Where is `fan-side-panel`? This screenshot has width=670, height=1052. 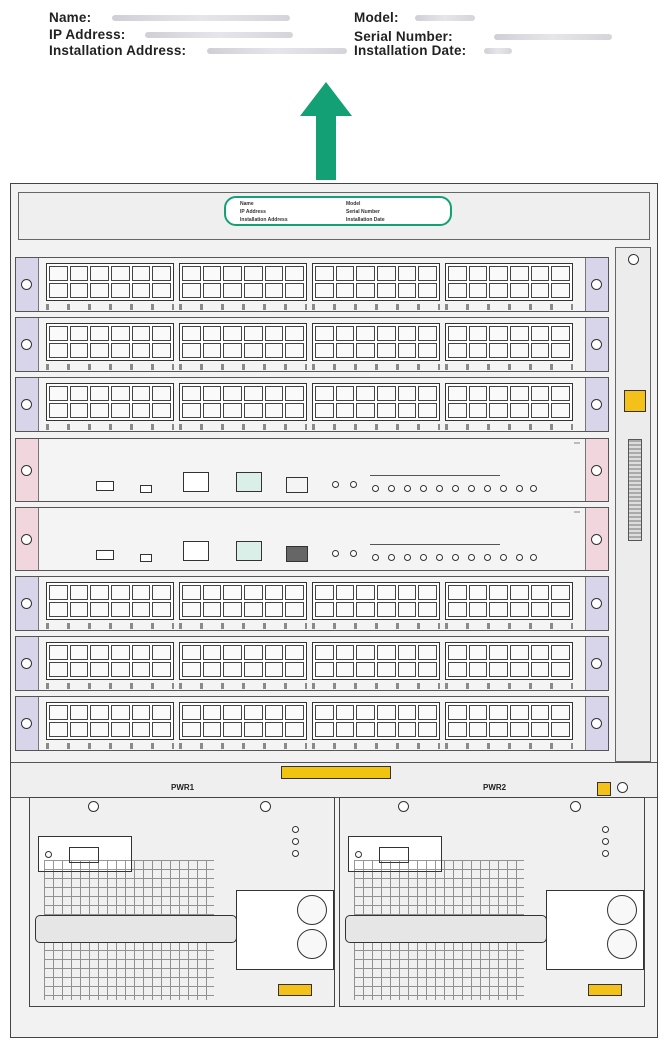 fan-side-panel is located at coordinates (633, 504).